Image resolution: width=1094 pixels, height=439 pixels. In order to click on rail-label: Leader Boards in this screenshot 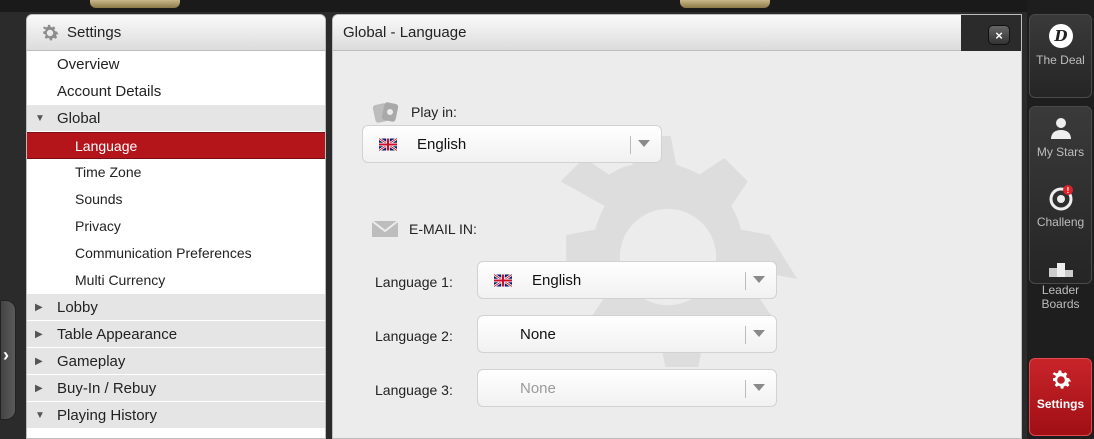, I will do `click(1060, 297)`.